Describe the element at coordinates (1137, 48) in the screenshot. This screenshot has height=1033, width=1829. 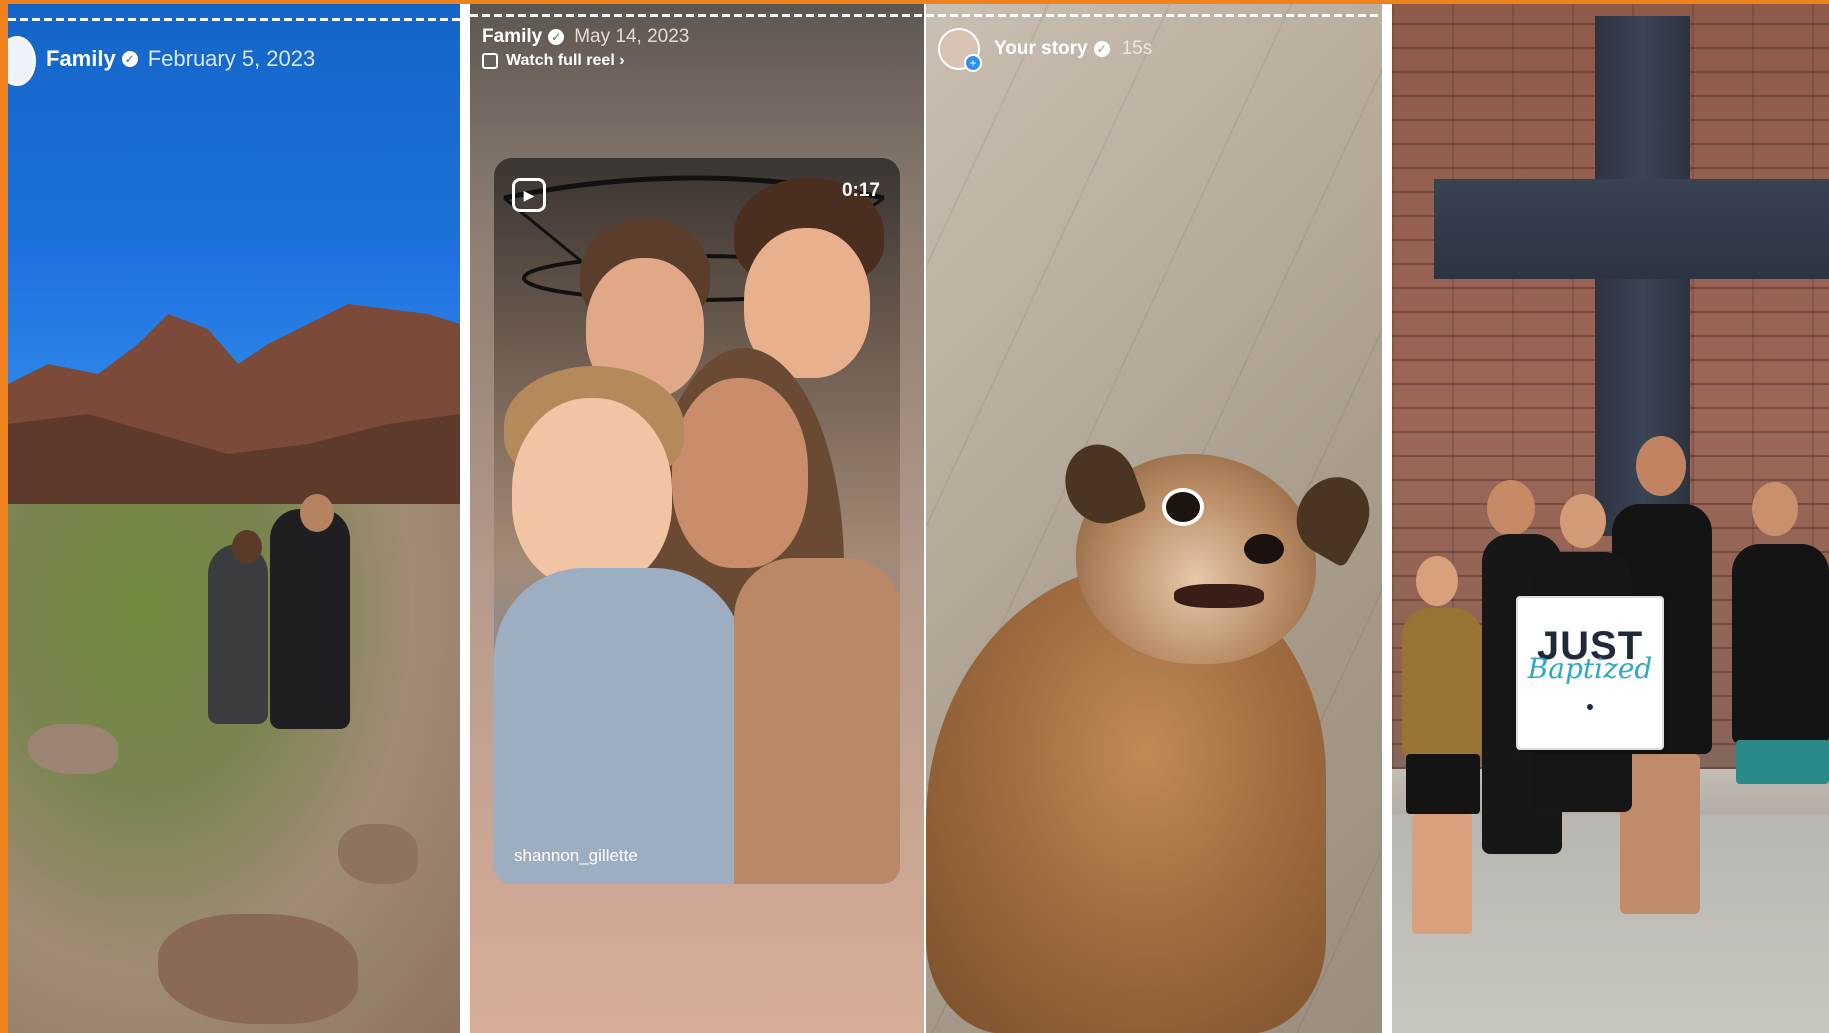
I see `story-duration: 15s` at that location.